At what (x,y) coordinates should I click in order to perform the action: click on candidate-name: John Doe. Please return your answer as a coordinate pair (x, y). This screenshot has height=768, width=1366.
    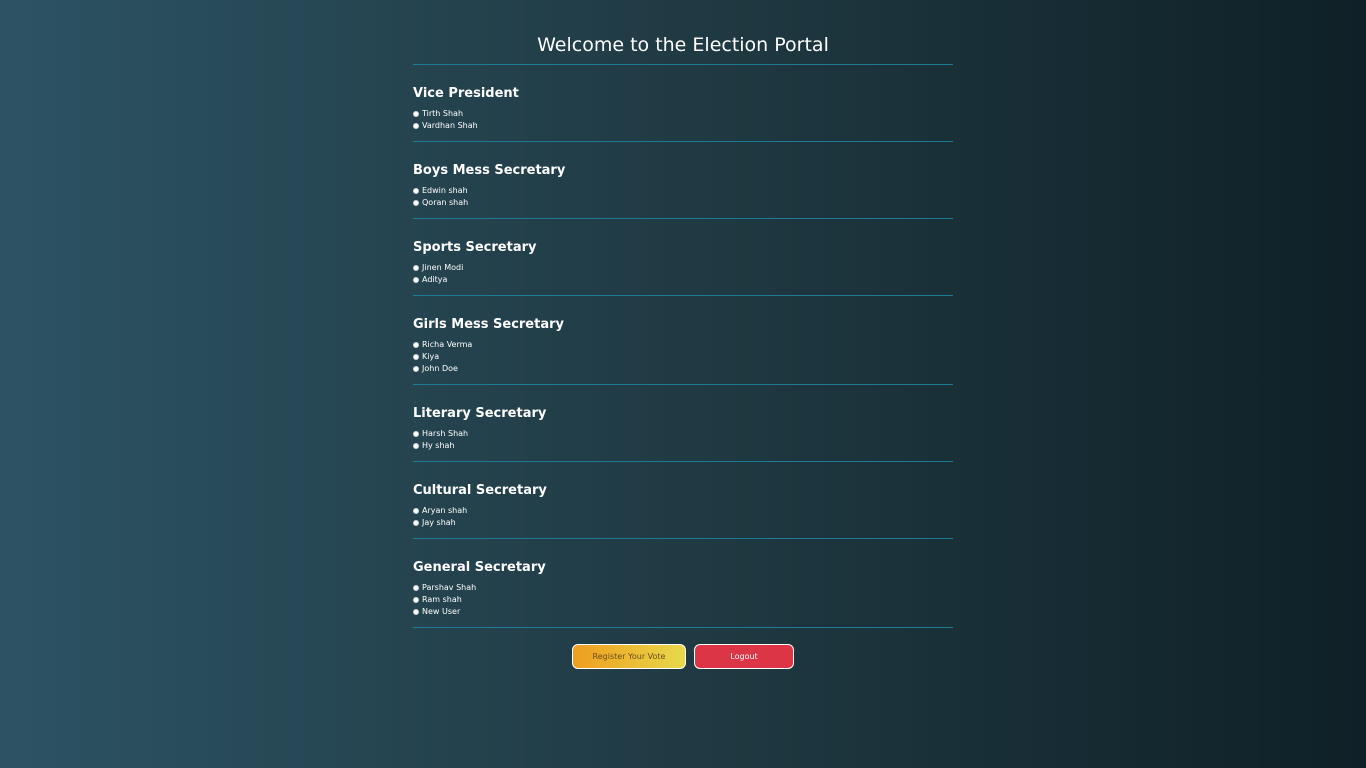
    Looking at the image, I should click on (440, 368).